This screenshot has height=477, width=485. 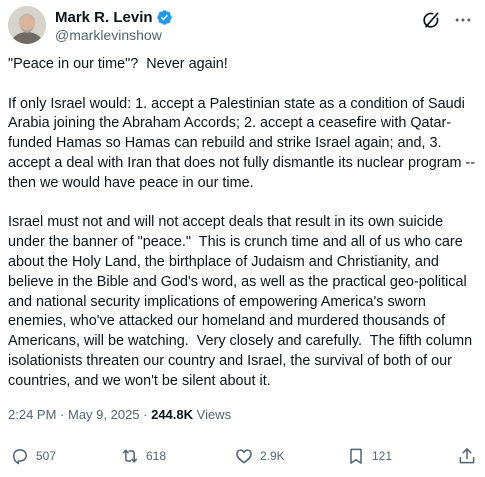 What do you see at coordinates (356, 456) in the screenshot?
I see `bookmark-icon` at bounding box center [356, 456].